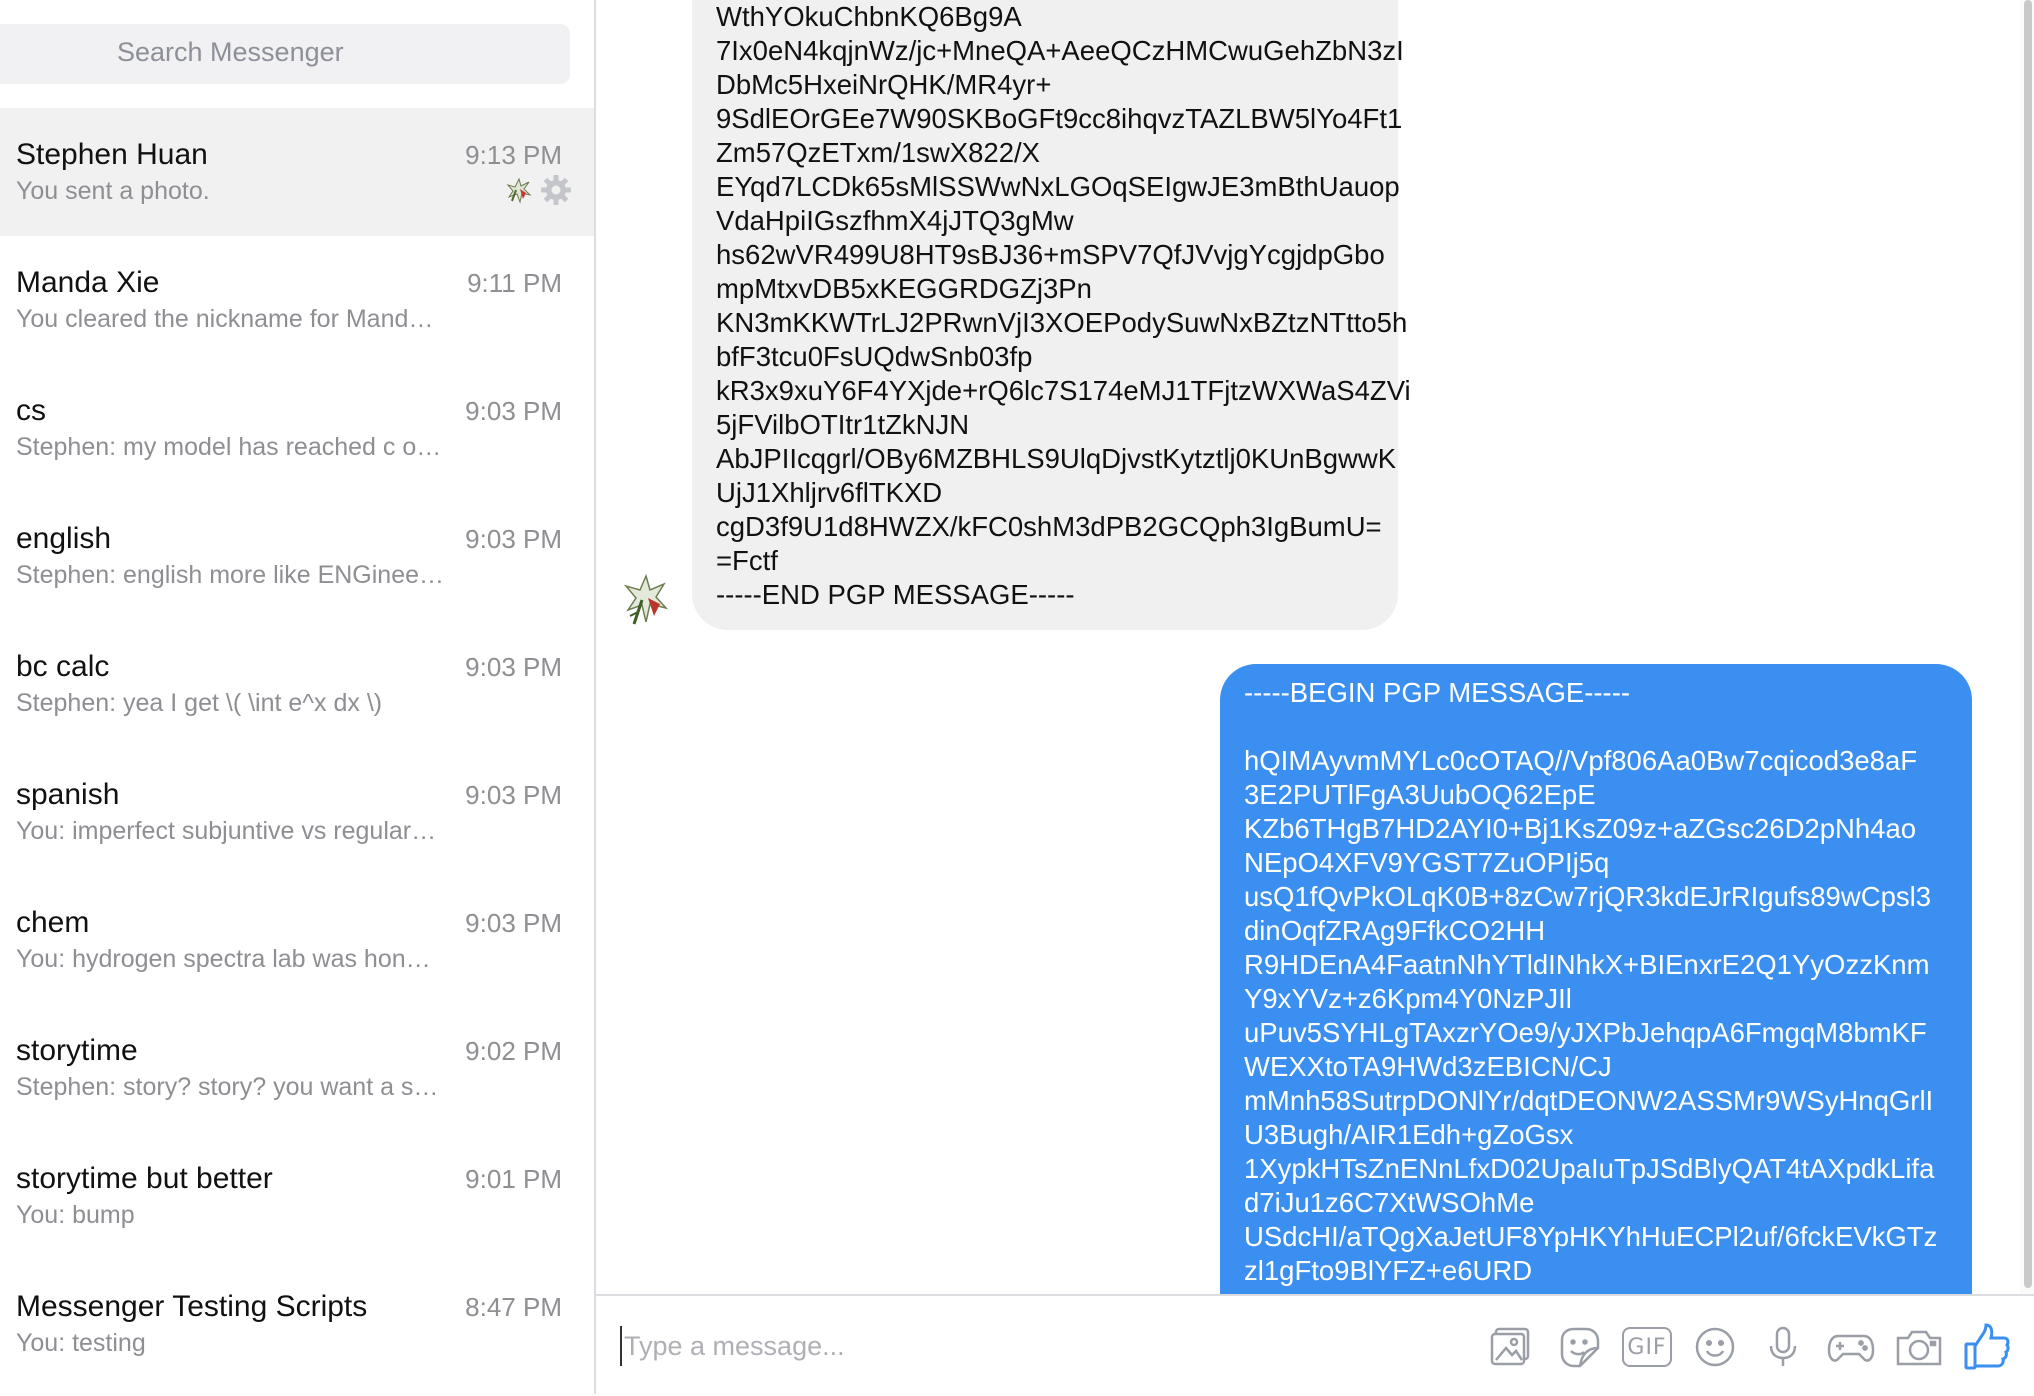 Image resolution: width=2034 pixels, height=1396 pixels. What do you see at coordinates (747, 560) in the screenshot?
I see `message-line: =Fctf` at bounding box center [747, 560].